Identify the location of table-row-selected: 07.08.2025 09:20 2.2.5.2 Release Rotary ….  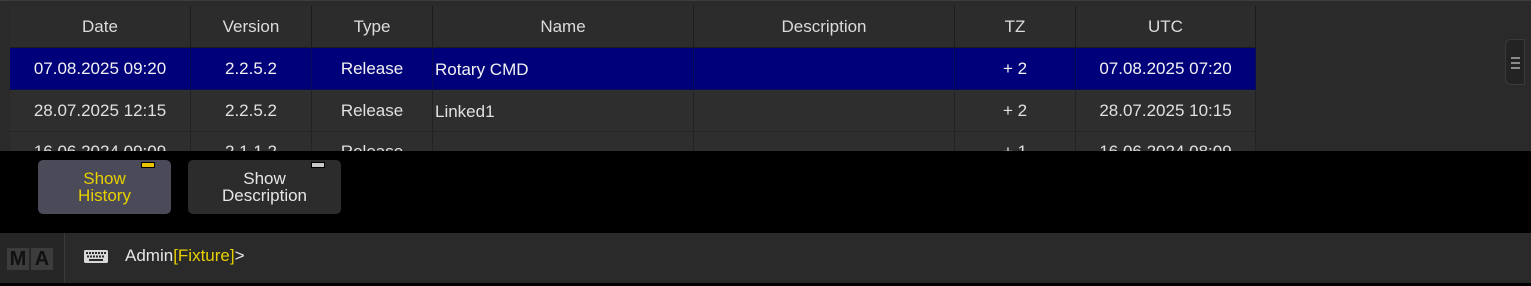
(633, 69).